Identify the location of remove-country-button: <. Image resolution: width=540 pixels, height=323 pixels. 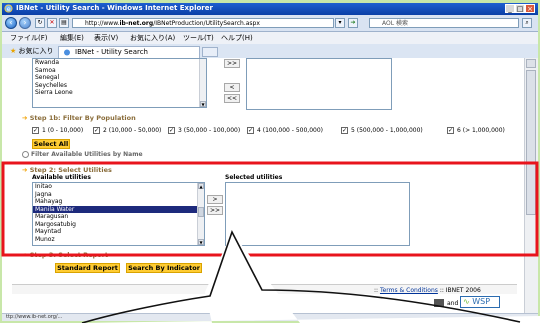
(232, 87).